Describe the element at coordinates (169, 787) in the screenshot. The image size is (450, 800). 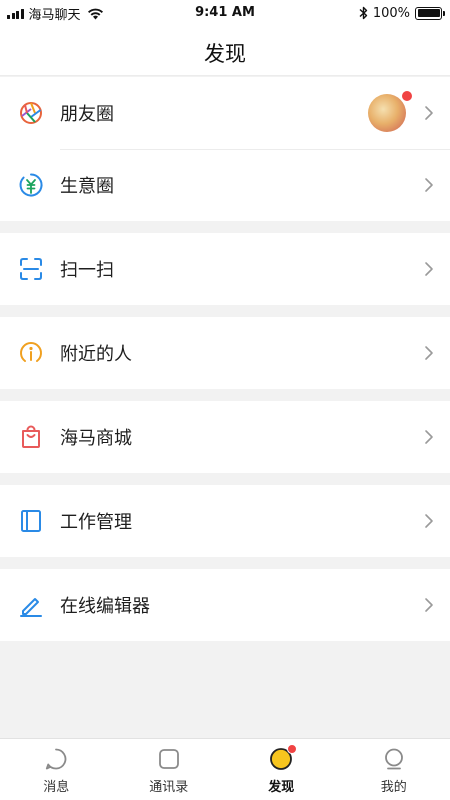
I see `tab-label: 通讯录` at that location.